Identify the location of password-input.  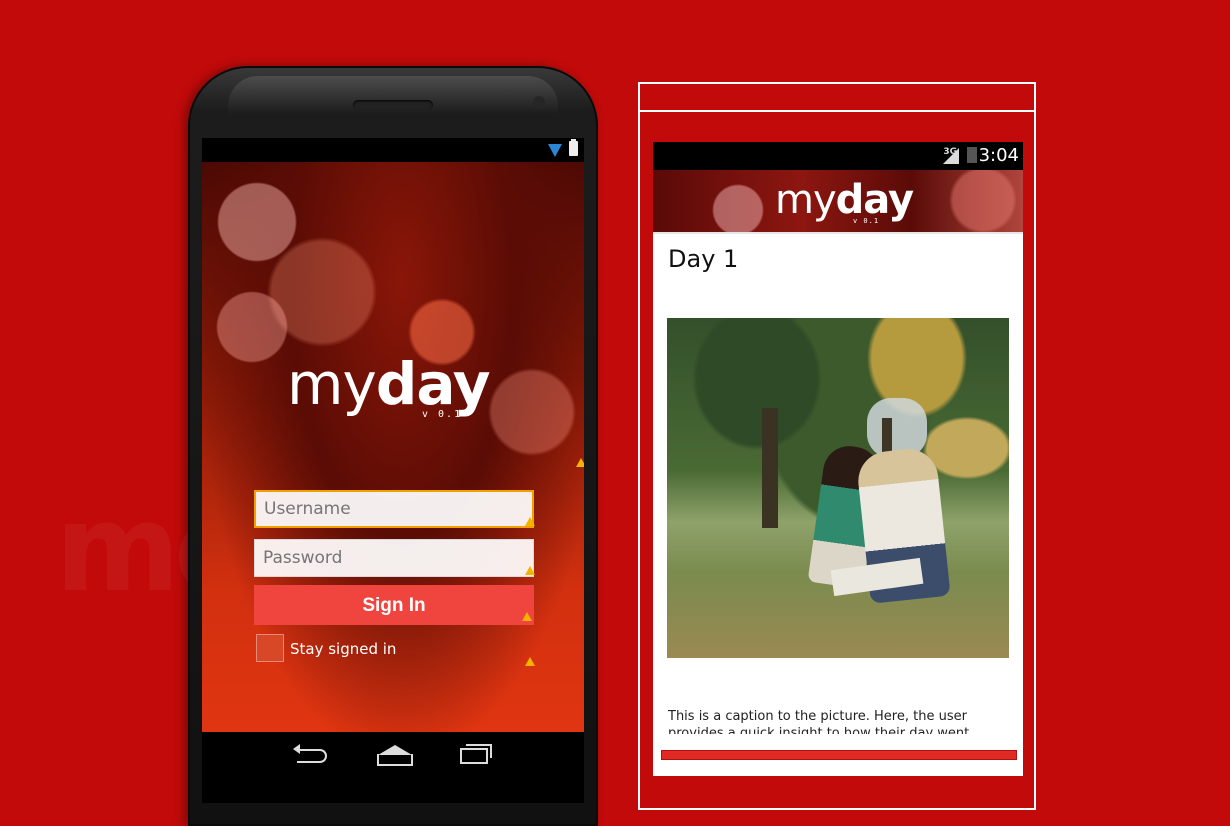
(394, 558).